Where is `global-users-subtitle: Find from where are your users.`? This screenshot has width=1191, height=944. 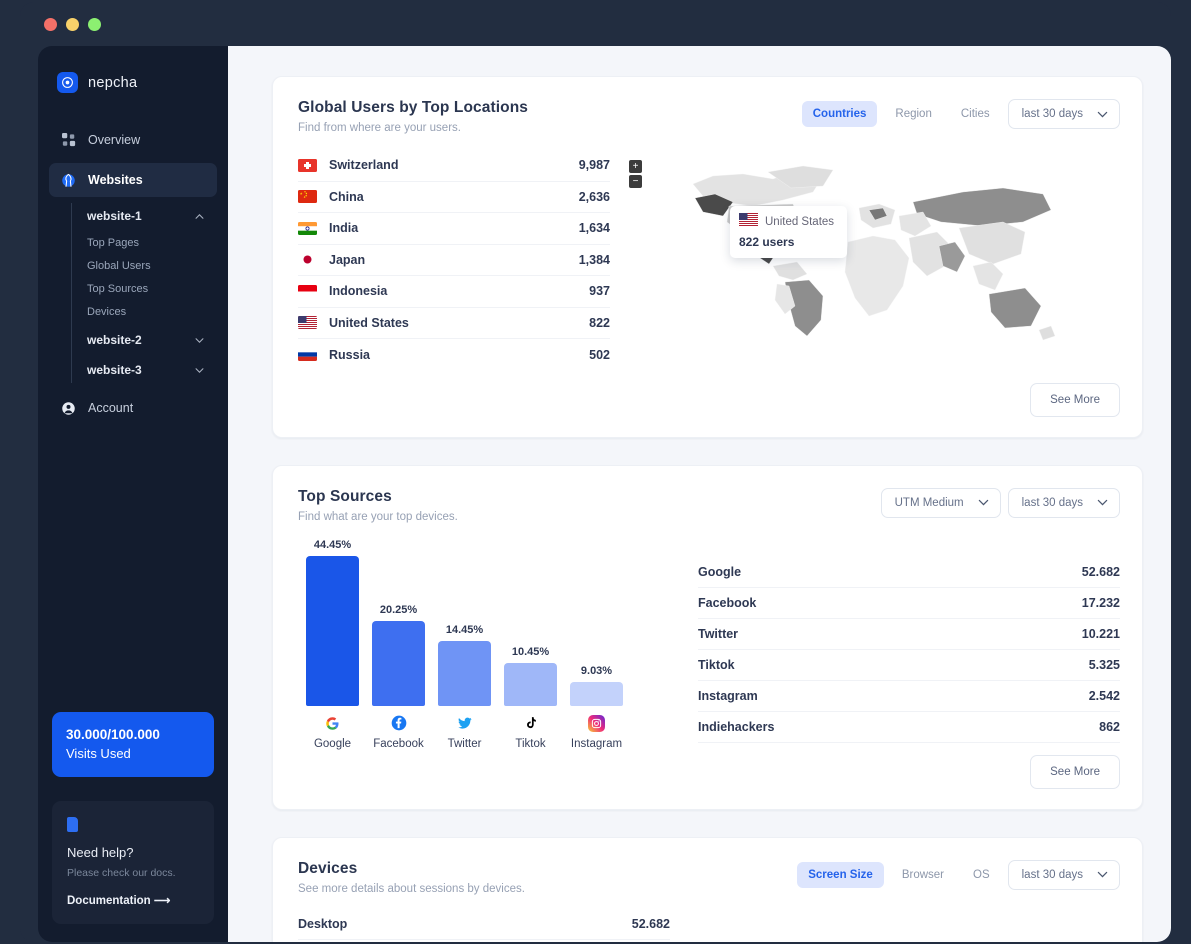
global-users-subtitle: Find from where are your users. is located at coordinates (379, 128).